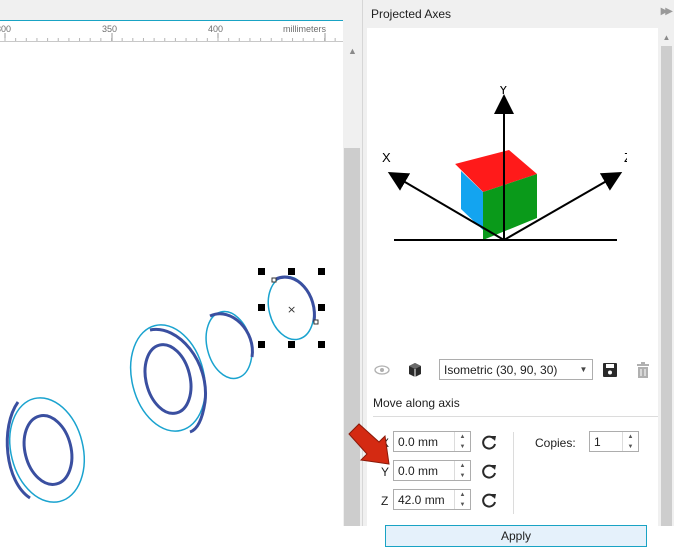  I want to click on section-divider, so click(515, 416).